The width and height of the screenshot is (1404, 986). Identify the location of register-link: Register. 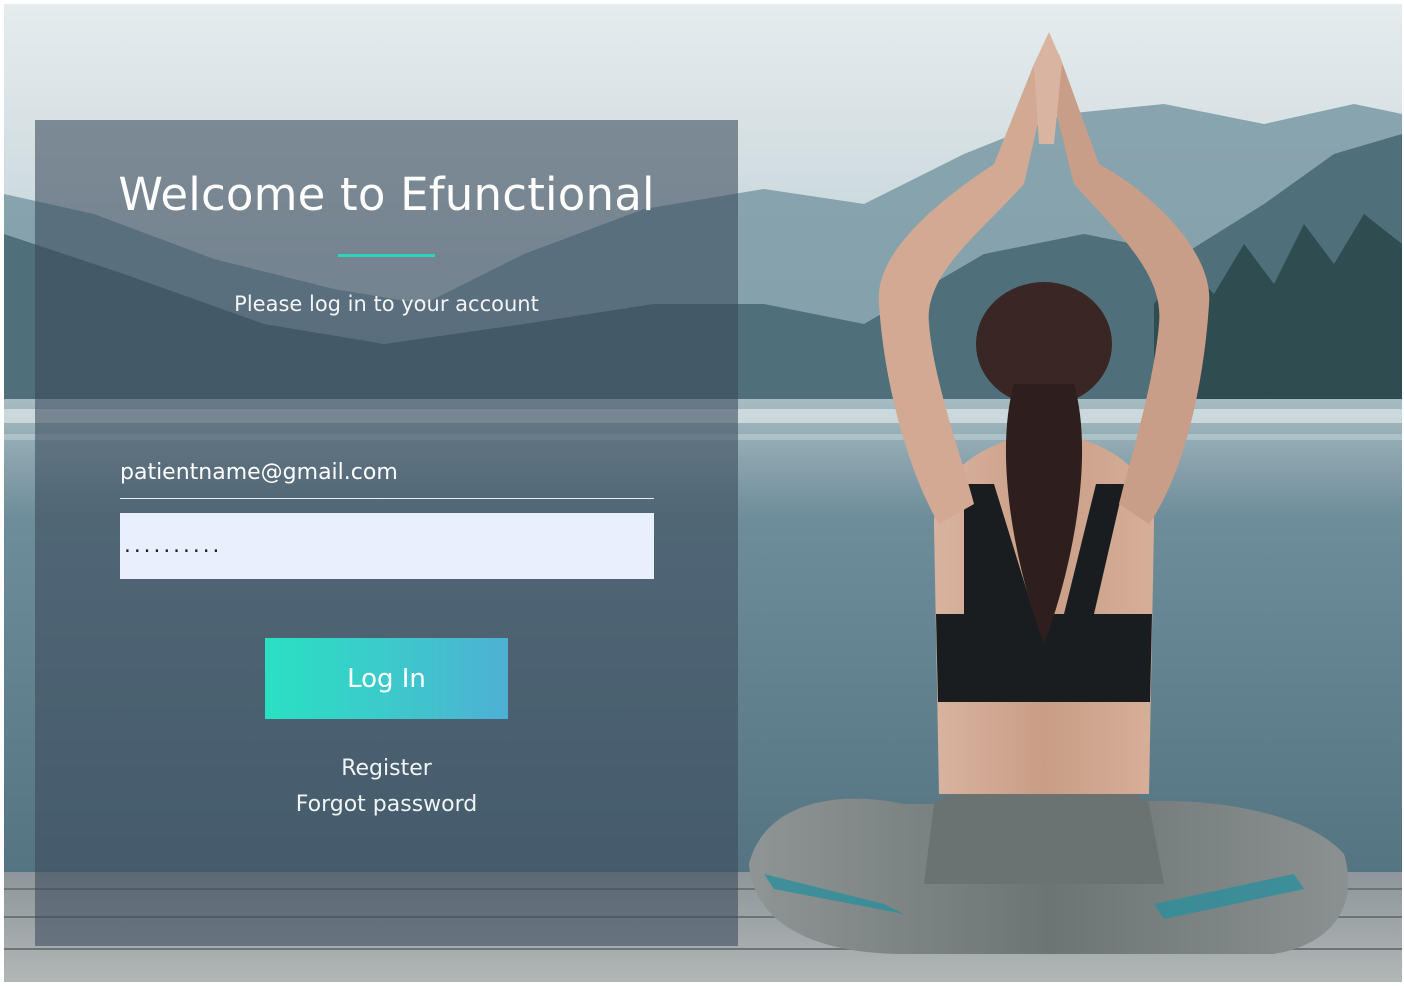
(386, 768).